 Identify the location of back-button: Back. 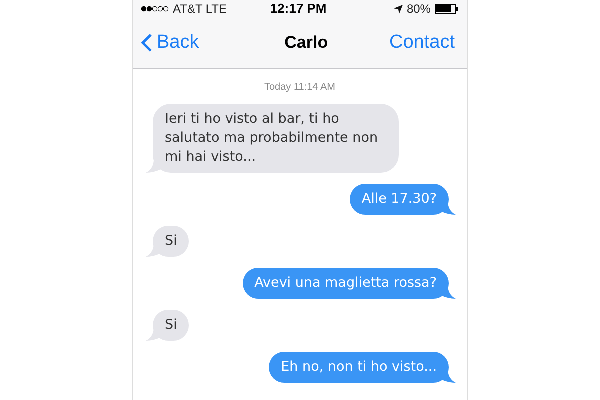
(170, 43).